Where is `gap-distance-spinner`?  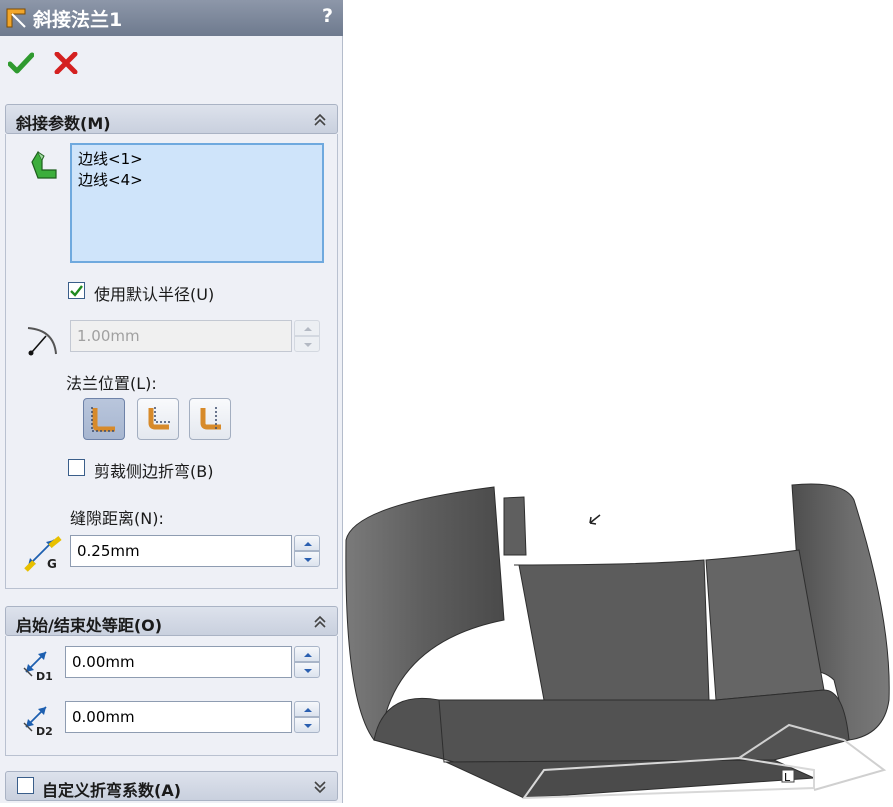
gap-distance-spinner is located at coordinates (307, 551).